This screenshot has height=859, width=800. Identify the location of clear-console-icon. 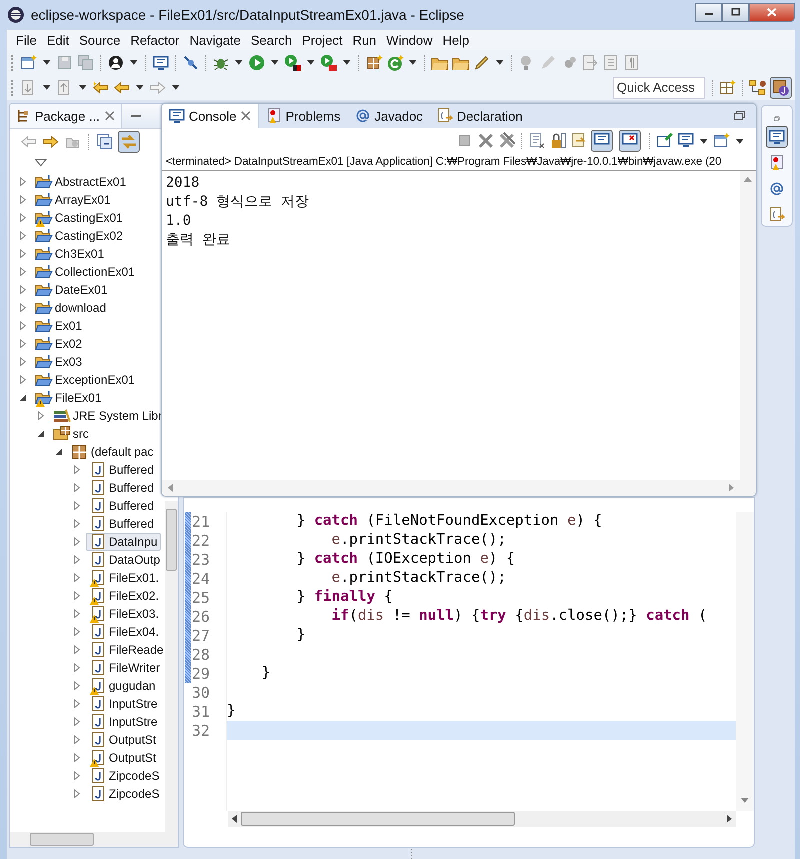
(537, 141).